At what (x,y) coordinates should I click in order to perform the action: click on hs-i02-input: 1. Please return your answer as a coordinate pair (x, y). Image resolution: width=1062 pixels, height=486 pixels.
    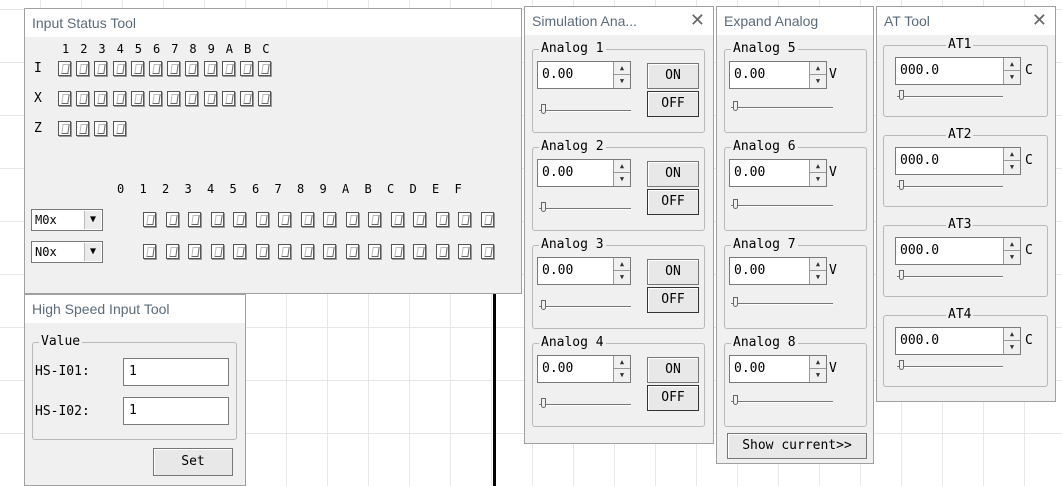
    Looking at the image, I should click on (176, 411).